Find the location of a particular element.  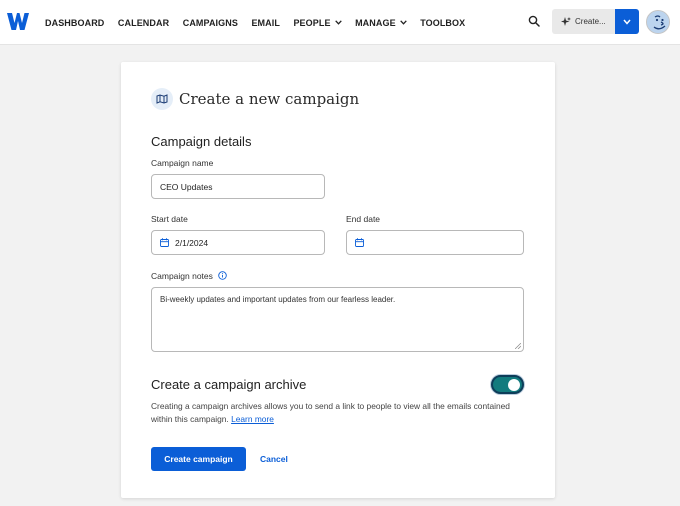

nav-item-people: PEOPLE is located at coordinates (317, 22).